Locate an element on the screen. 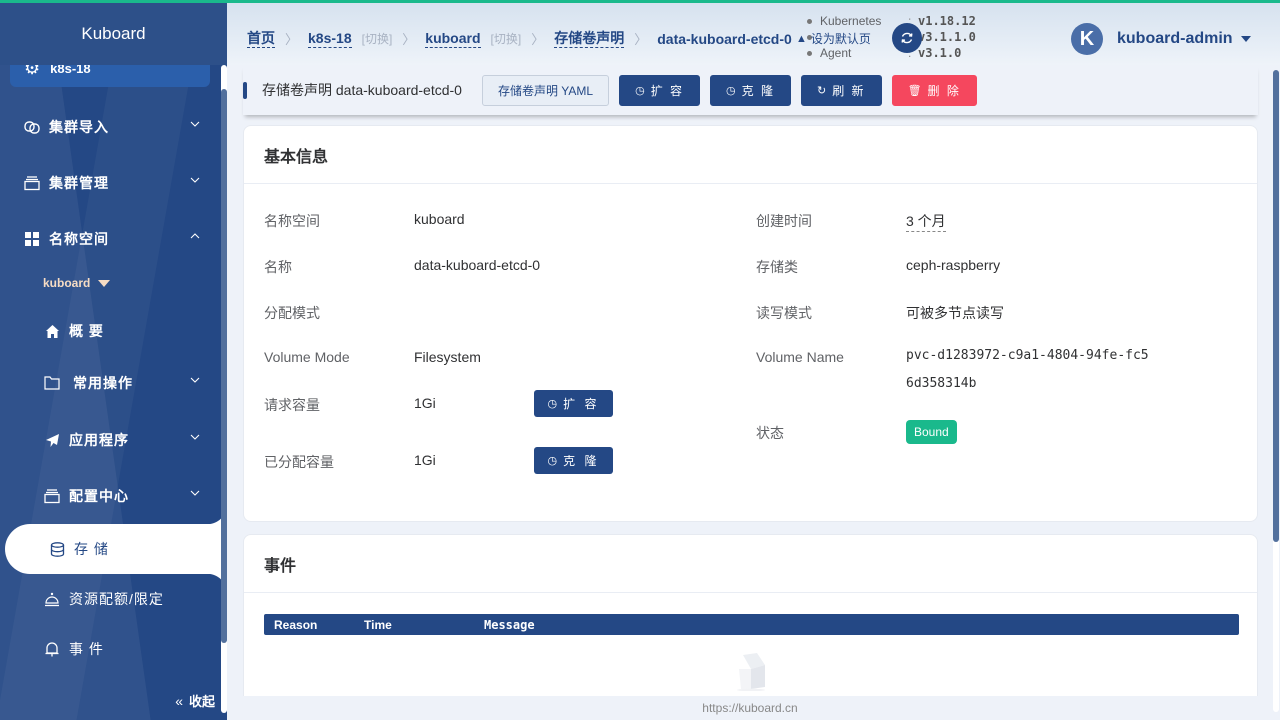  database-icon is located at coordinates (57, 549).